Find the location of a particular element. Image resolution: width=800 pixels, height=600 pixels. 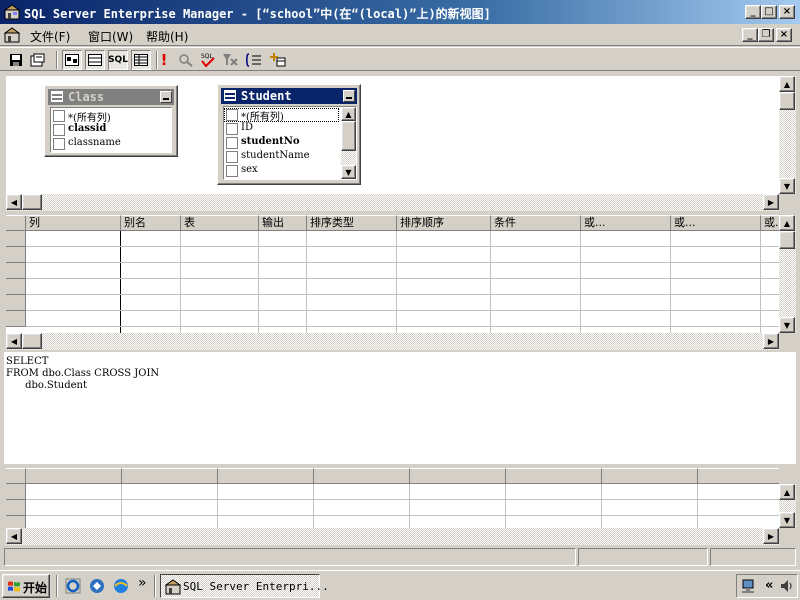

table-box-header: Class is located at coordinates (111, 97).